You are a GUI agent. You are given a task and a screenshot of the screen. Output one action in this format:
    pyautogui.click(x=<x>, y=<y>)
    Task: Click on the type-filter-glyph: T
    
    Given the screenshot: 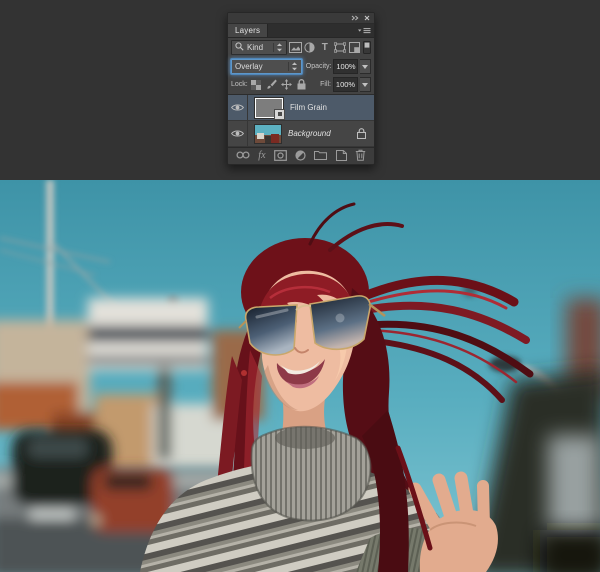 What is the action you would take?
    pyautogui.click(x=324, y=47)
    